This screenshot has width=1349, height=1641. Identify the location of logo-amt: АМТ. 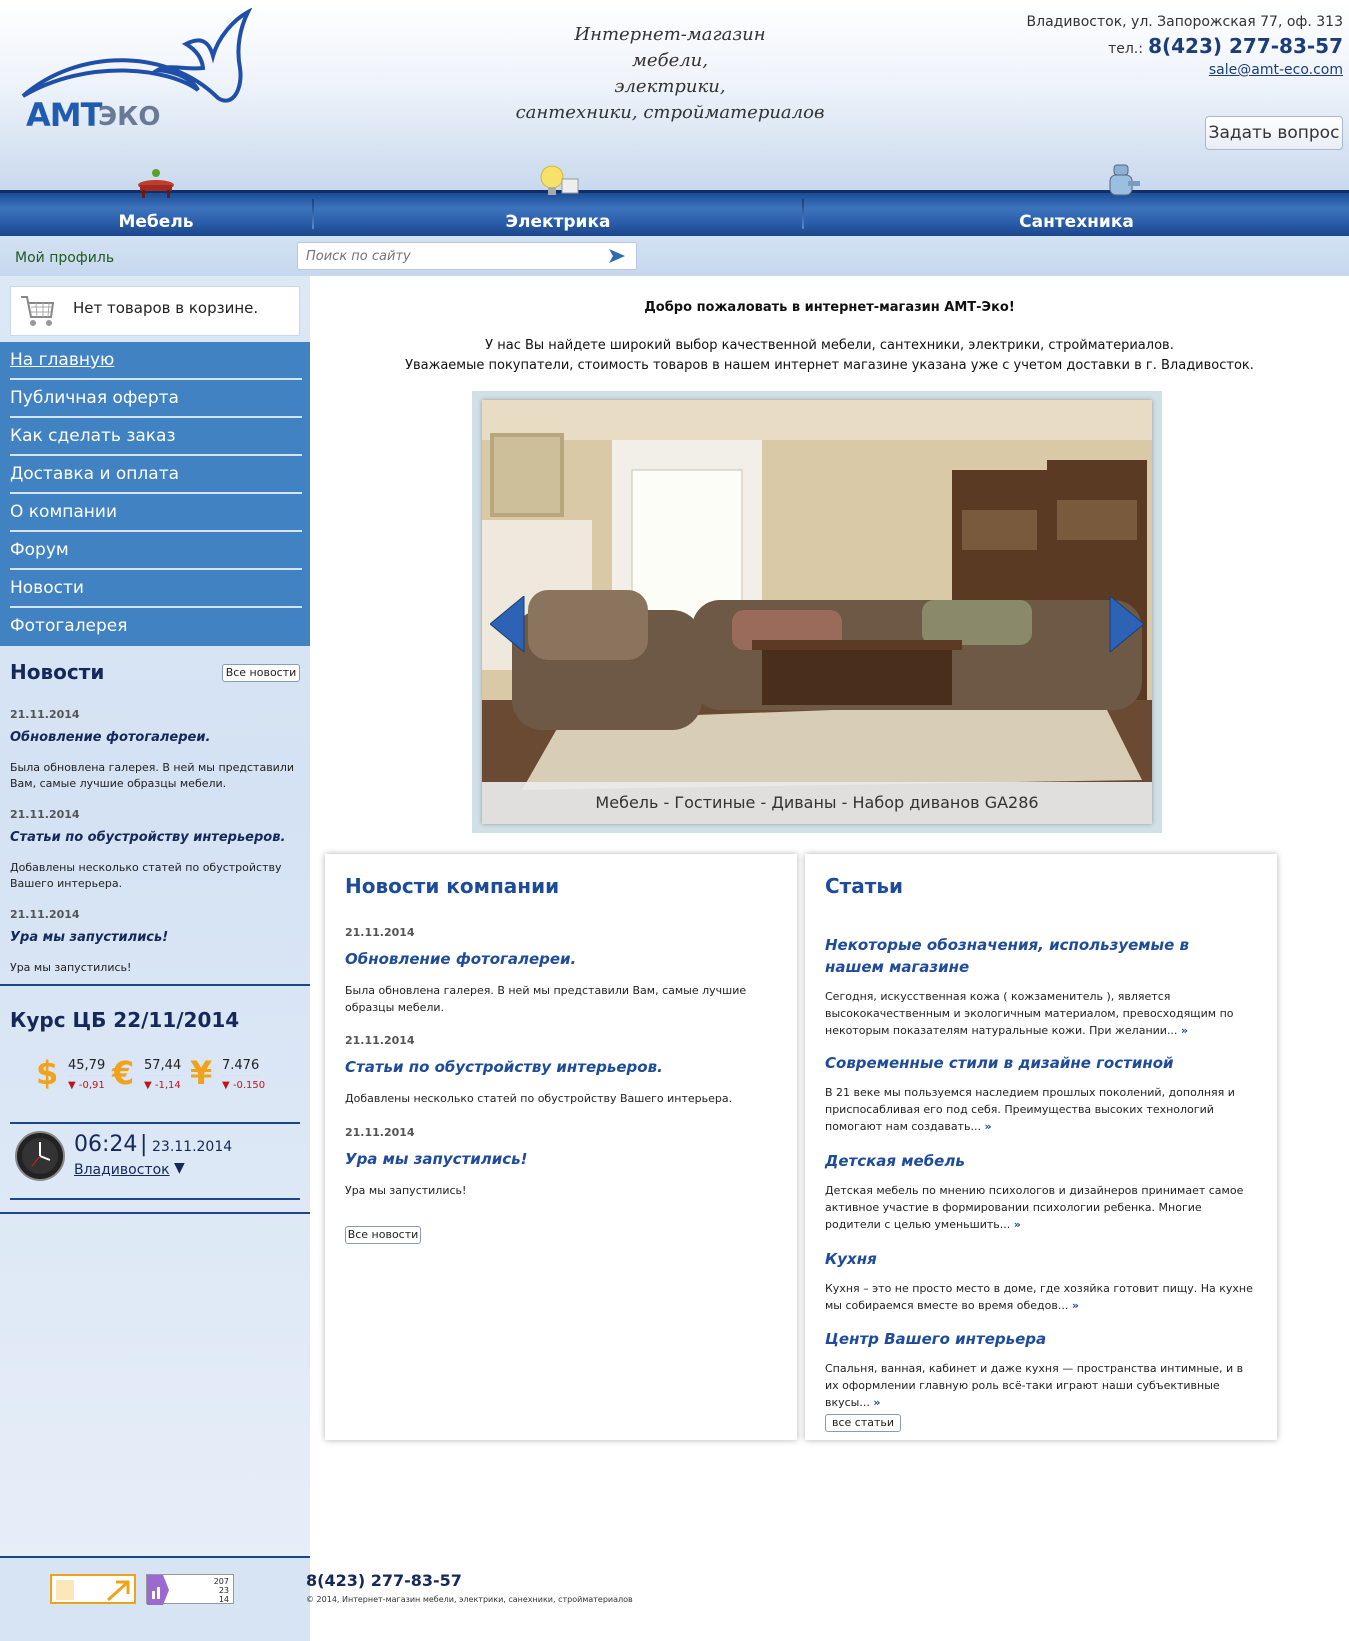
(64, 115).